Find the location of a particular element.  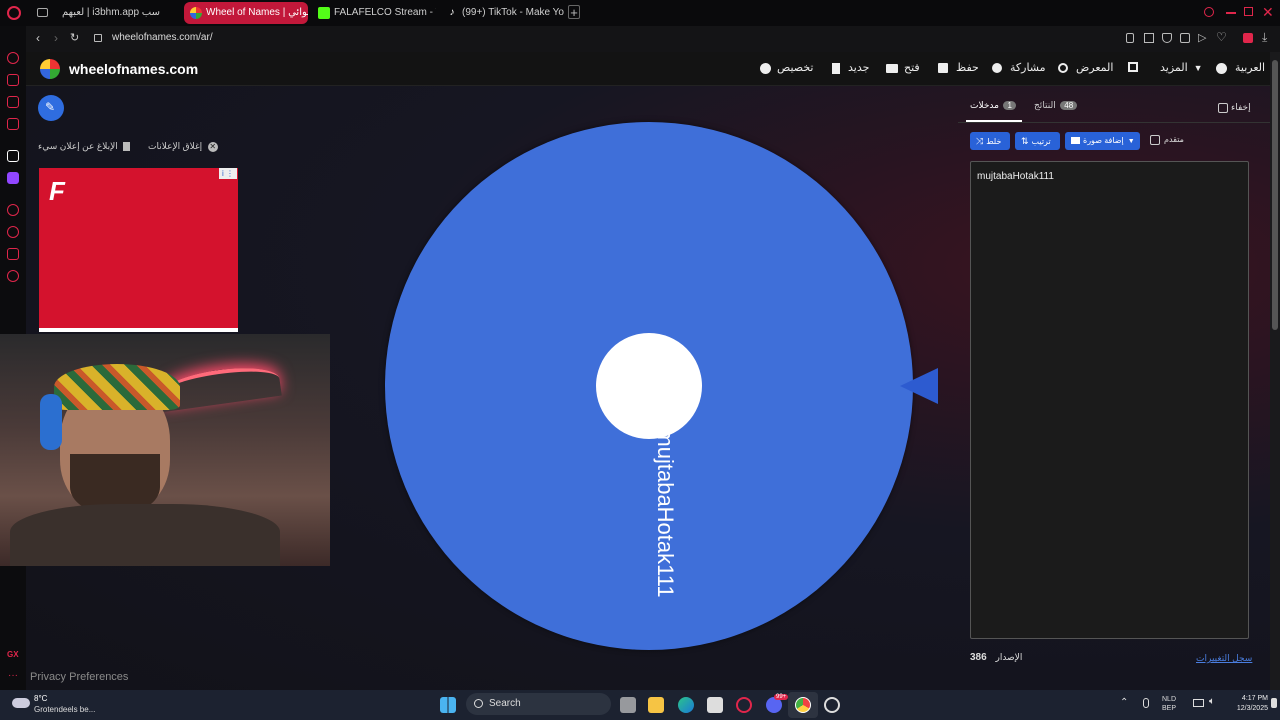

tab-falafelco: FALAFELCO Stream - Wa is located at coordinates (374, 13).